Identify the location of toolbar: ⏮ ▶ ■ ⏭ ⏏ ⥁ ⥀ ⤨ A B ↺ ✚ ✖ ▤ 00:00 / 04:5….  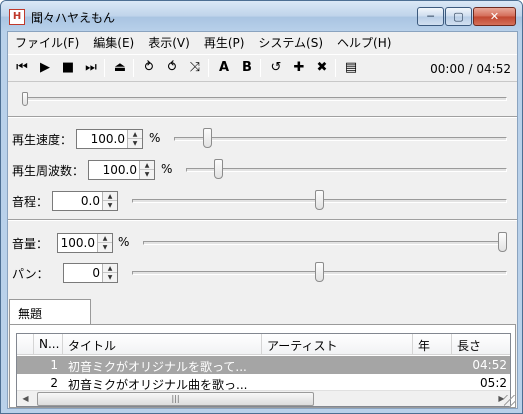
(262, 68).